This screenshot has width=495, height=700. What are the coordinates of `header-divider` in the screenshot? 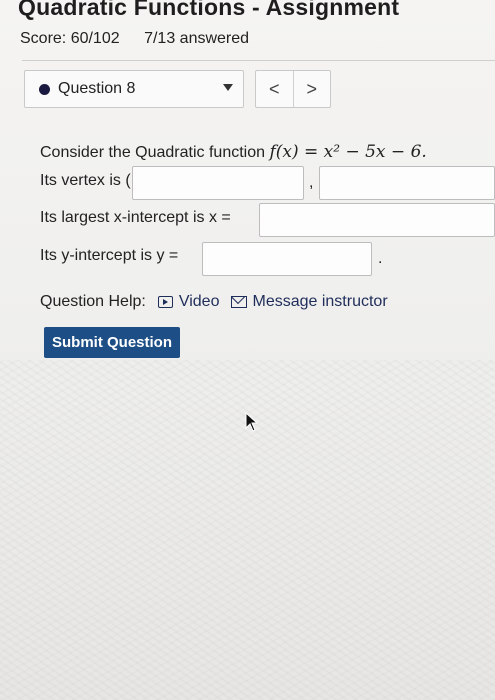 It's located at (258, 60).